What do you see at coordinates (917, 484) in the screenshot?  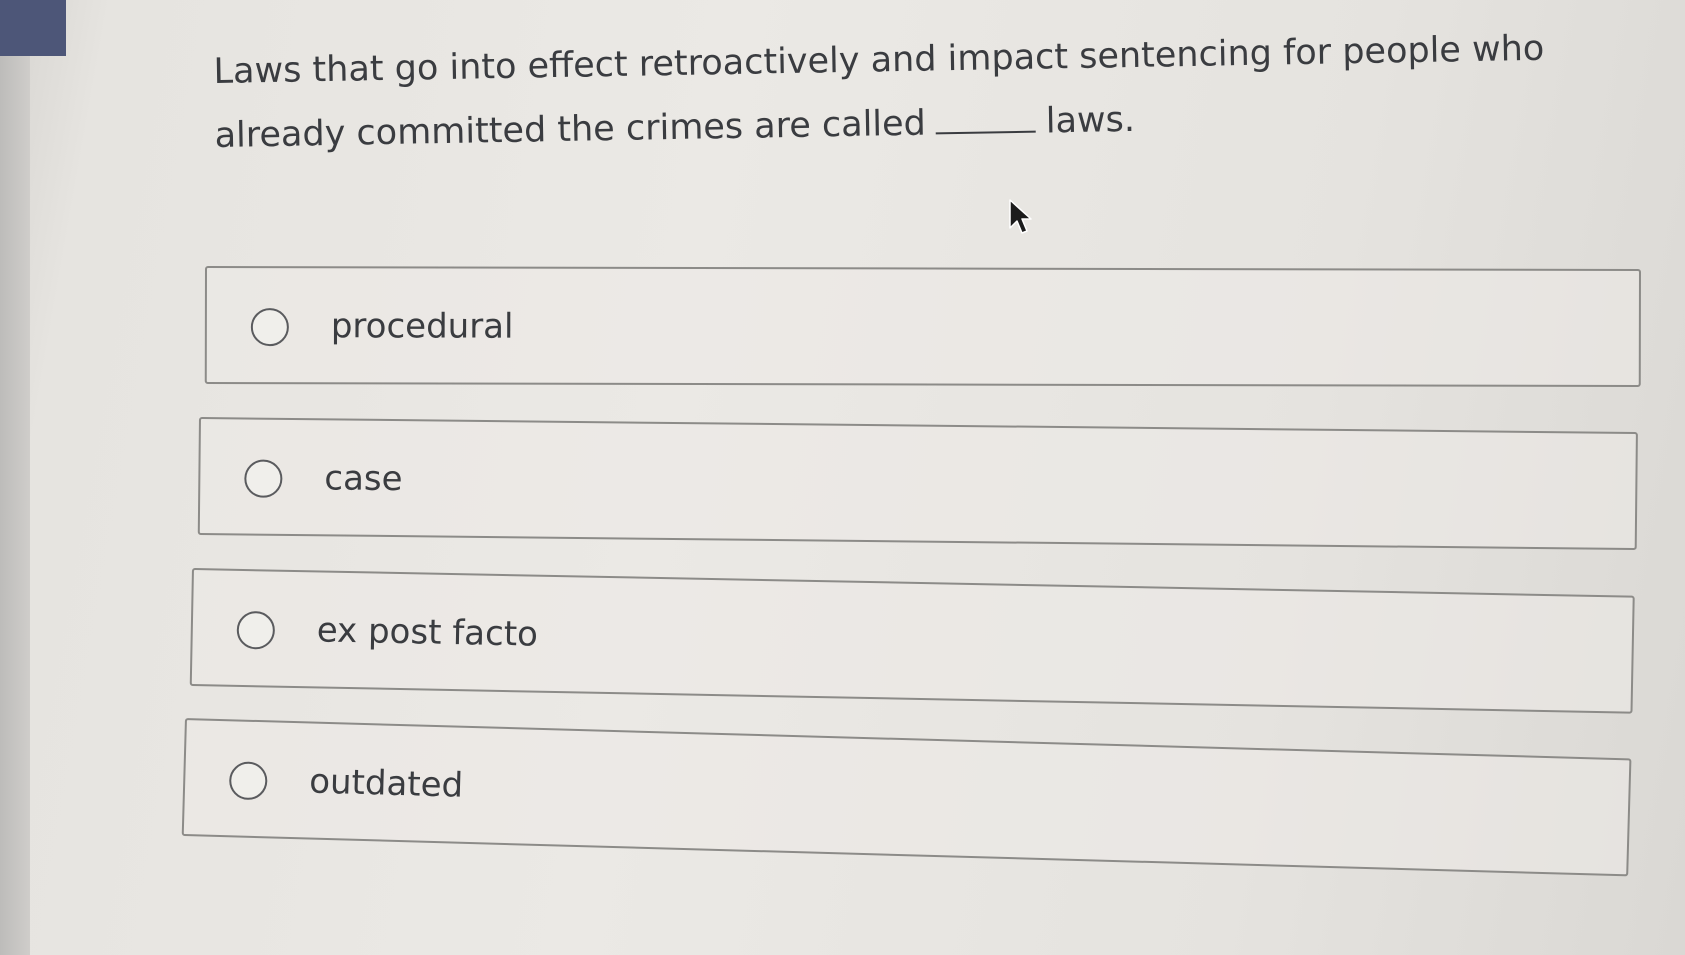 I see `option-case: case` at bounding box center [917, 484].